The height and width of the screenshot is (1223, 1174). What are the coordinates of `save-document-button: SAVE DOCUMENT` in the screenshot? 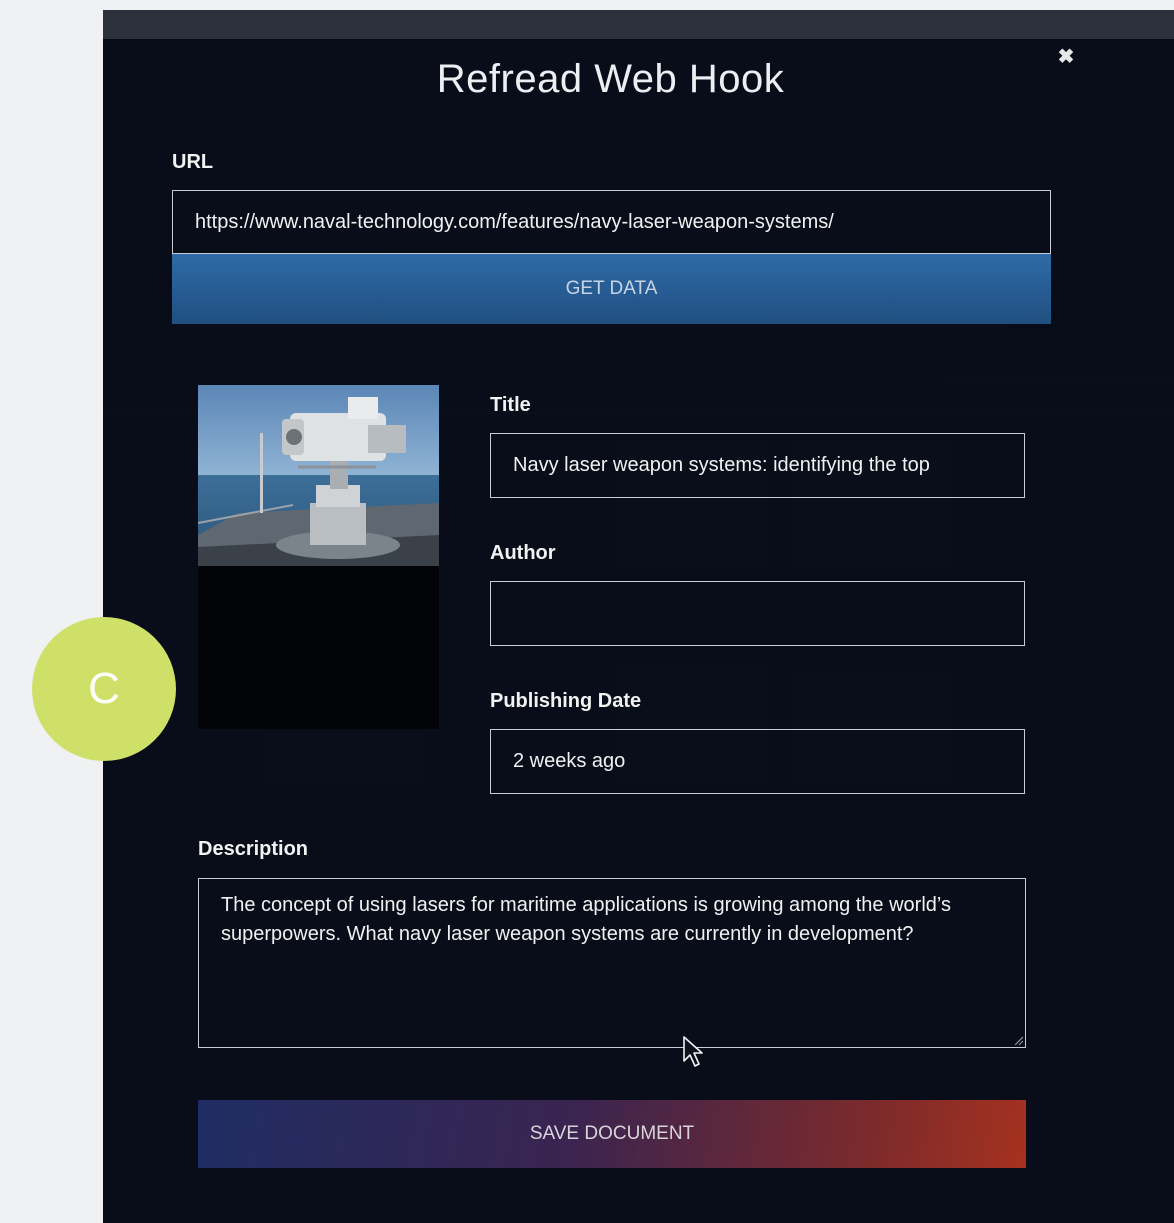 It's located at (612, 1134).